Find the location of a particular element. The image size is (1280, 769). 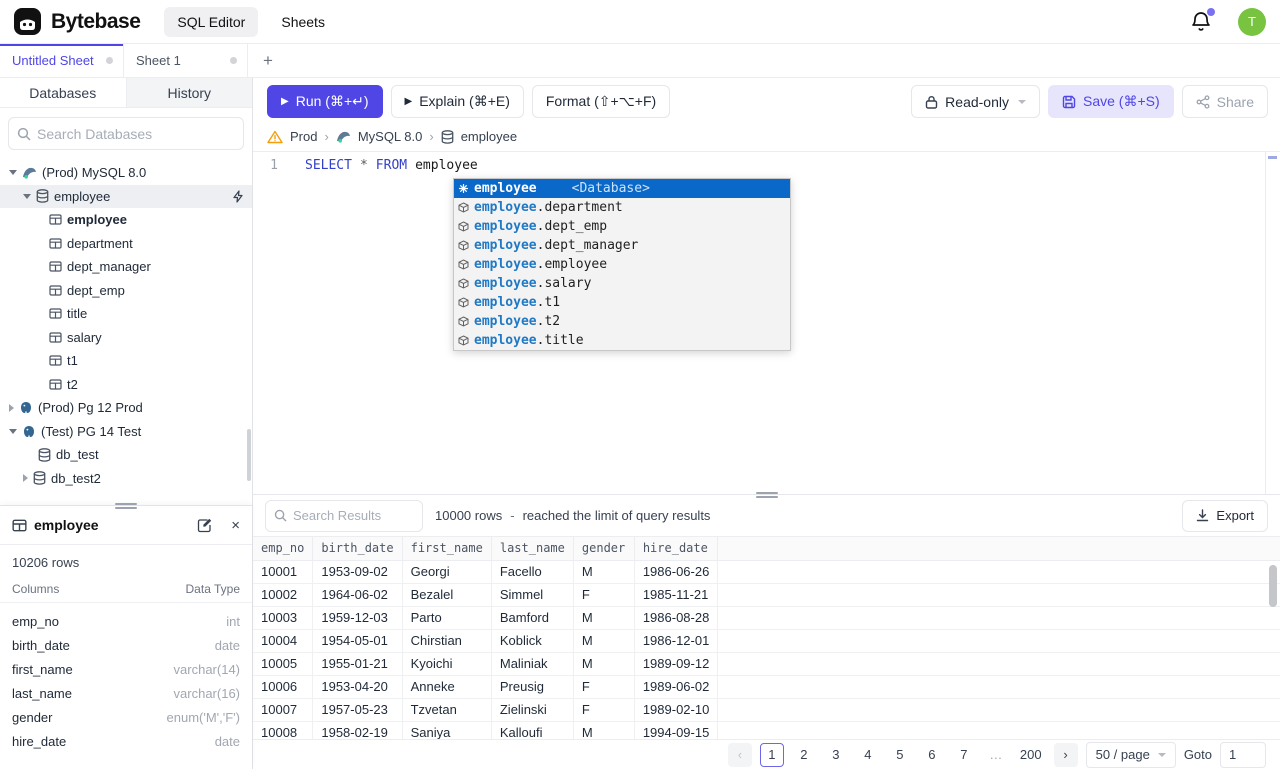

page-2-button: 2 is located at coordinates (804, 755).